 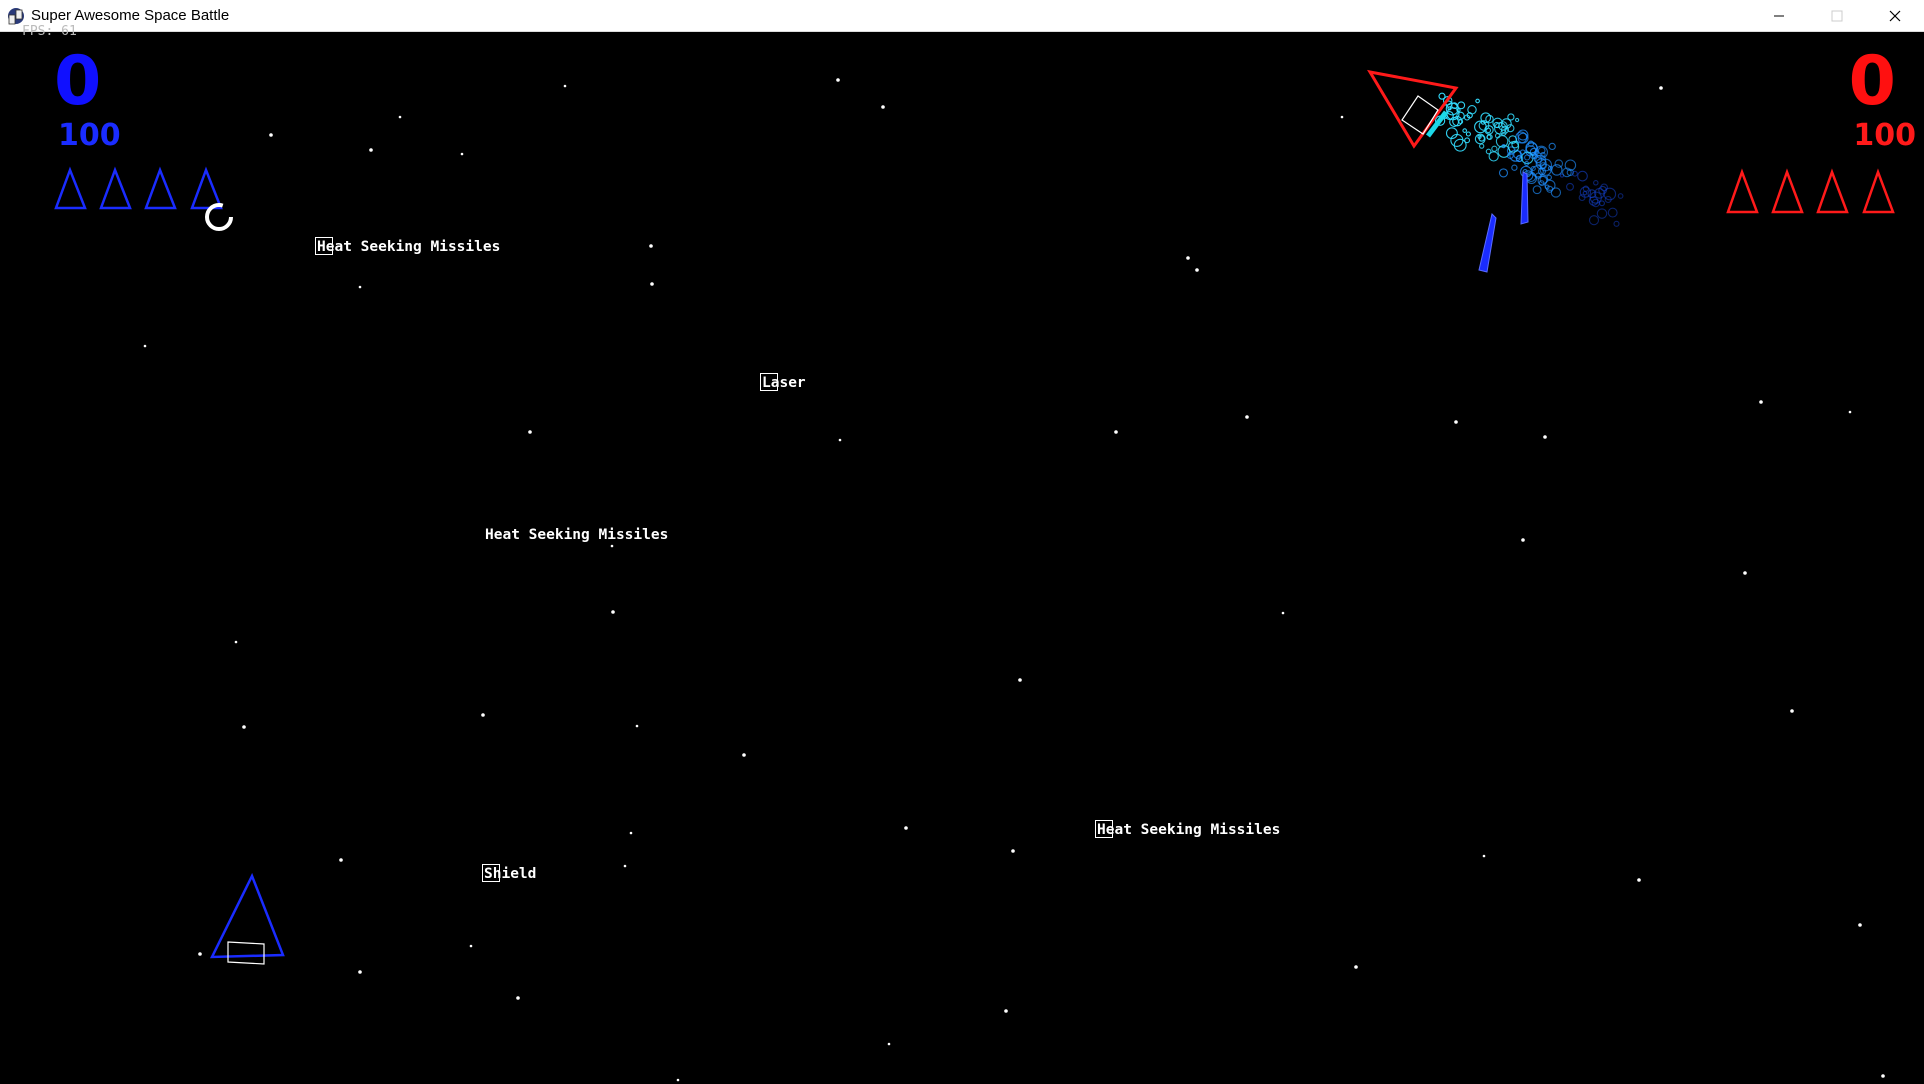 What do you see at coordinates (49, 31) in the screenshot?
I see `fps-counter: FPS: 61` at bounding box center [49, 31].